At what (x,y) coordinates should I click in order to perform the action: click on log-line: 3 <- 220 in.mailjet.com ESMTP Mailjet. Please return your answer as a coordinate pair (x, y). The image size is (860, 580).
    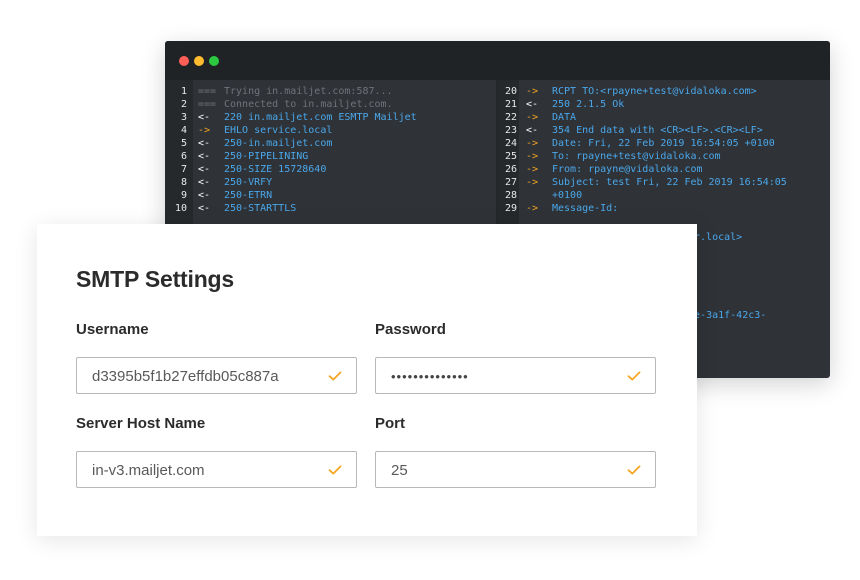
    Looking at the image, I should click on (330, 117).